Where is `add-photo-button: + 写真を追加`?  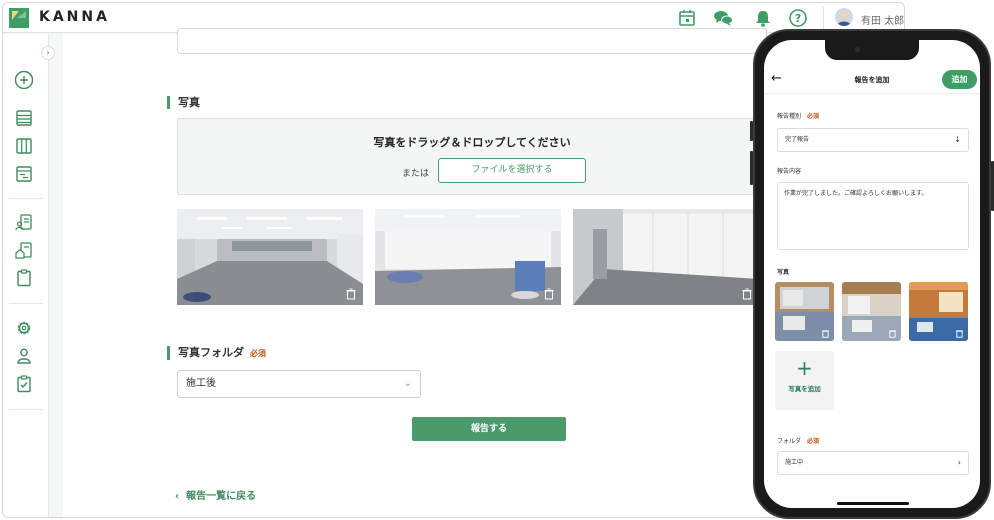 add-photo-button: + 写真を追加 is located at coordinates (804, 380).